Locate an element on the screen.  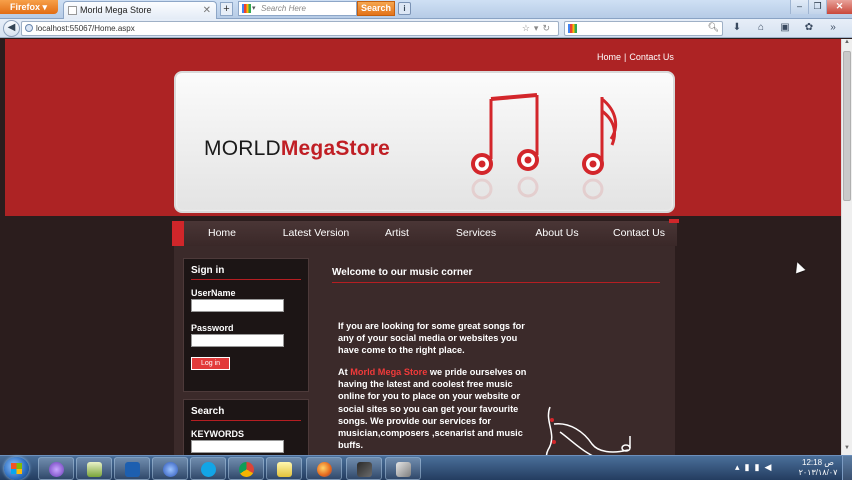
username-label: UserName is located at coordinates (213, 293).